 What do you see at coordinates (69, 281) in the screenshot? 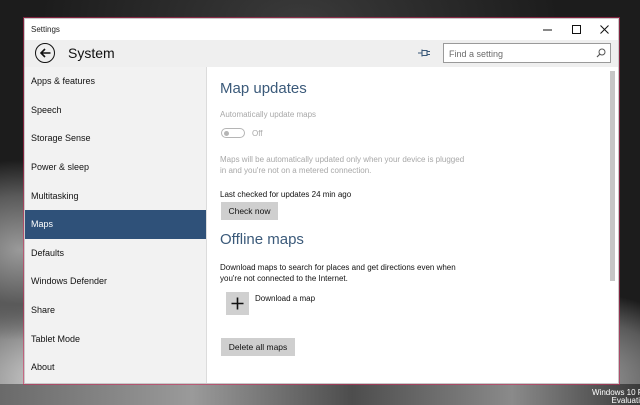
I see `sidebar-item-label: Windows Defender` at bounding box center [69, 281].